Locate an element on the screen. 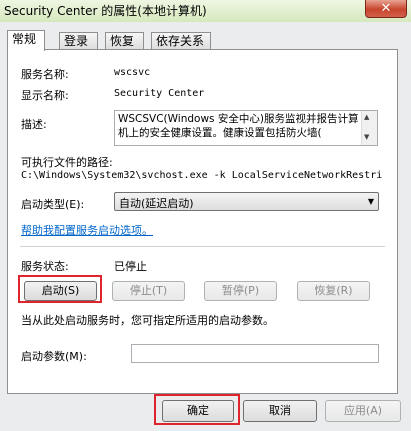 This screenshot has width=411, height=431. start-button: 启动(S) is located at coordinates (60, 291).